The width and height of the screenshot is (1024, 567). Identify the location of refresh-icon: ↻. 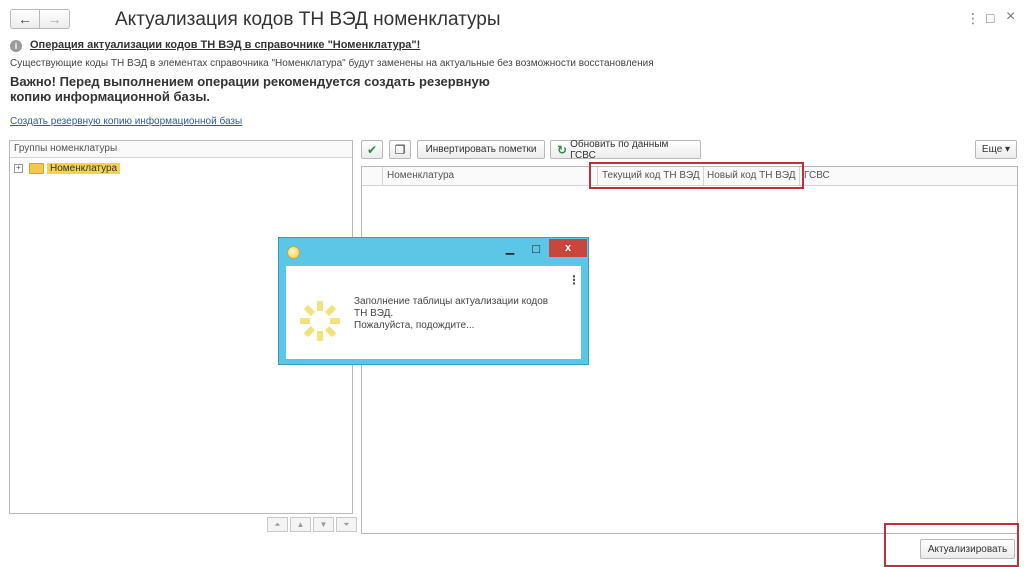
(562, 149).